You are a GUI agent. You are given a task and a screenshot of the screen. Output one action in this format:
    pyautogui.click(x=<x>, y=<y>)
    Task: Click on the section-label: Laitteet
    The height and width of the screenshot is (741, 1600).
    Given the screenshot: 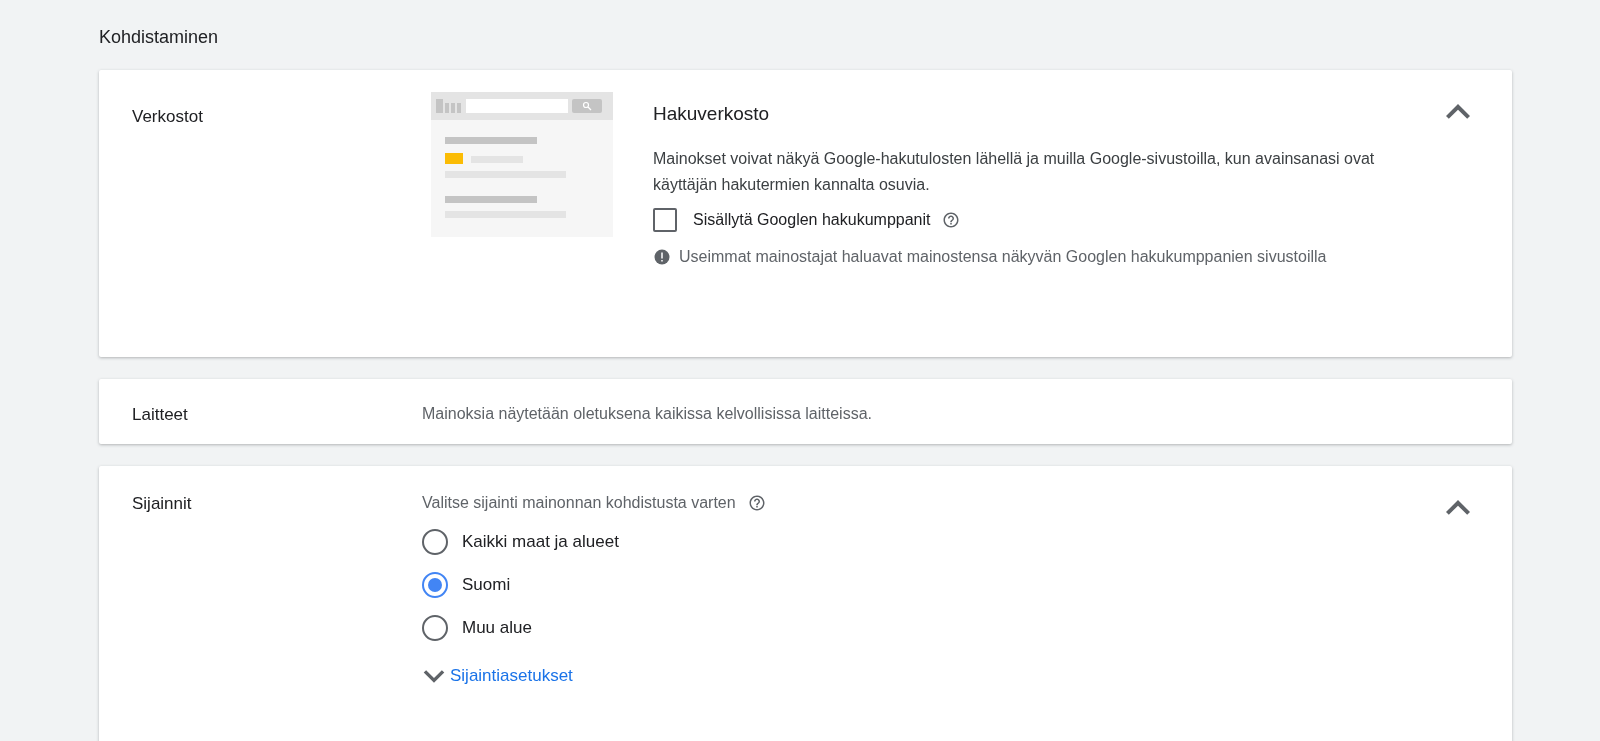 What is the action you would take?
    pyautogui.click(x=160, y=414)
    